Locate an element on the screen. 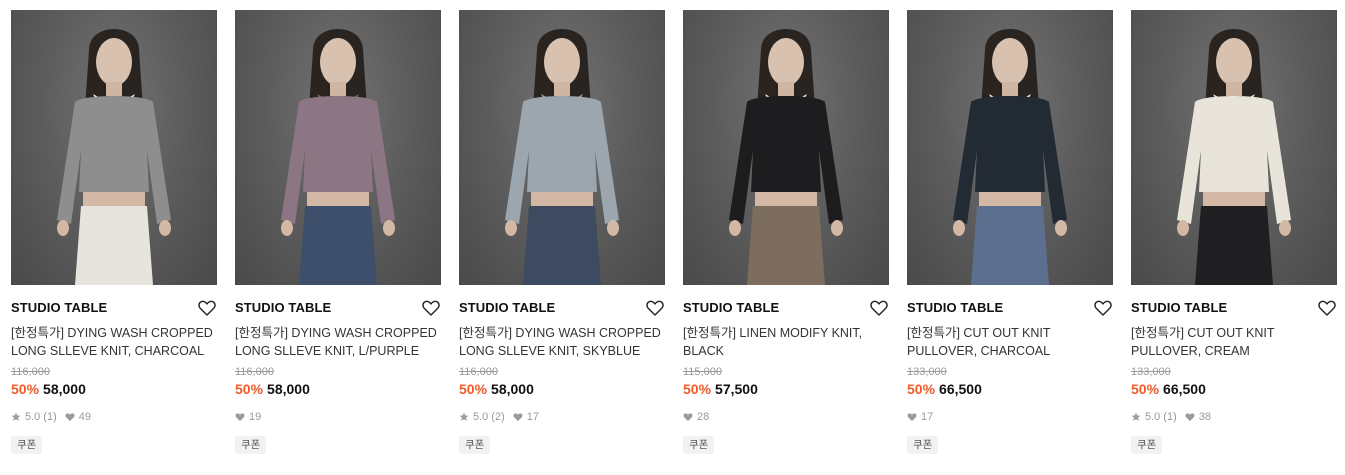 Image resolution: width=1345 pixels, height=475 pixels. likes-group: 28 is located at coordinates (696, 417).